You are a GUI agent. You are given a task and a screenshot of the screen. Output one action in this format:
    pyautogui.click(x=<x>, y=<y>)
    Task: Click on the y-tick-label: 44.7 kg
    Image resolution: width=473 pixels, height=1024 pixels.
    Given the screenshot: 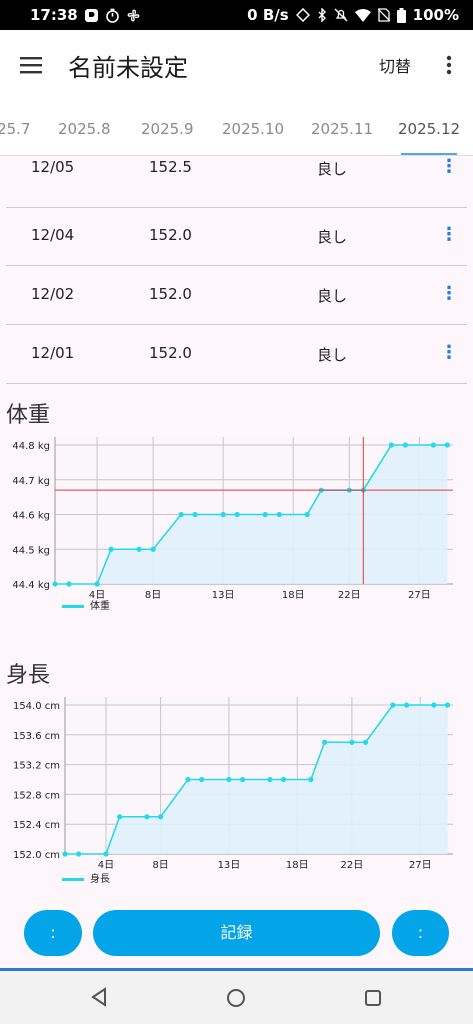 What is the action you would take?
    pyautogui.click(x=31, y=481)
    